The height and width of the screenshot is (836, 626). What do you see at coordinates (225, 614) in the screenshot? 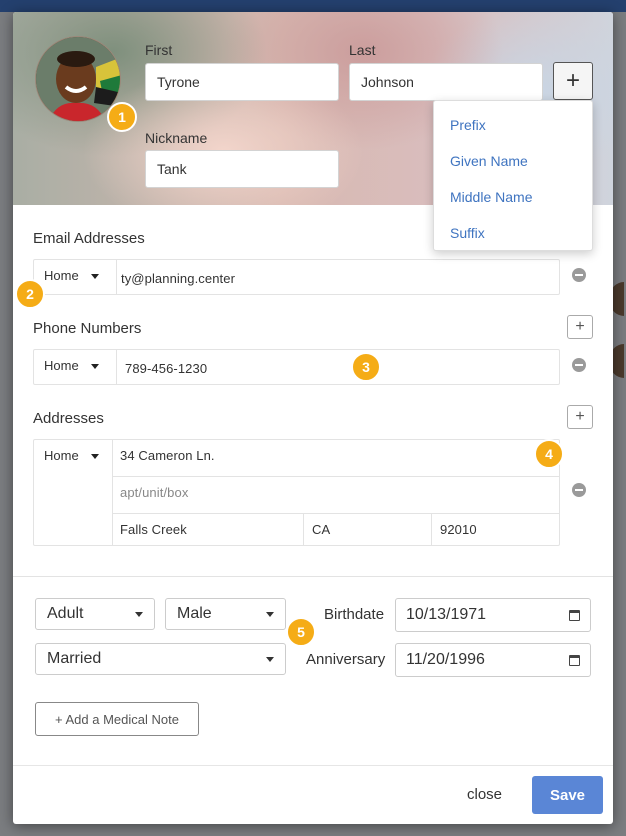
I see `gender-select: Male` at bounding box center [225, 614].